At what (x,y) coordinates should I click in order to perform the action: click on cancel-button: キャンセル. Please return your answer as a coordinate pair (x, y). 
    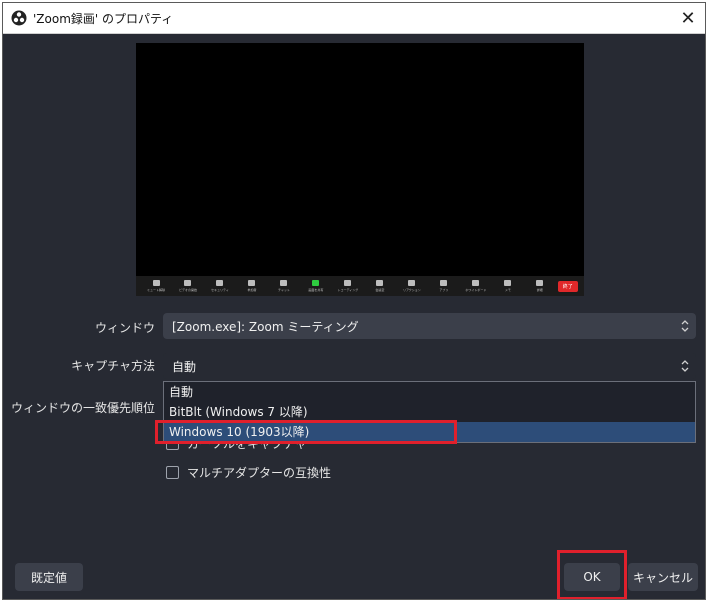
    Looking at the image, I should click on (663, 577).